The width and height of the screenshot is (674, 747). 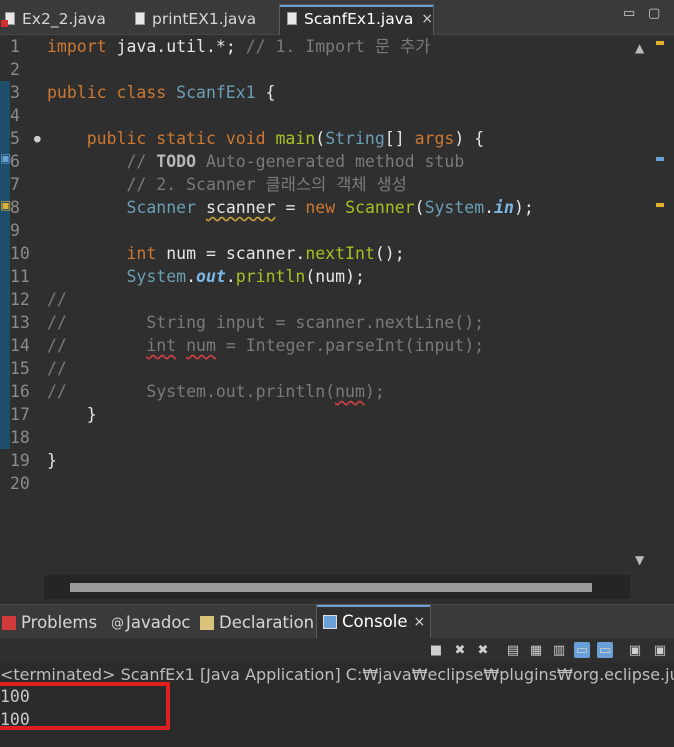 I want to click on line-number: 1, so click(x=15, y=46).